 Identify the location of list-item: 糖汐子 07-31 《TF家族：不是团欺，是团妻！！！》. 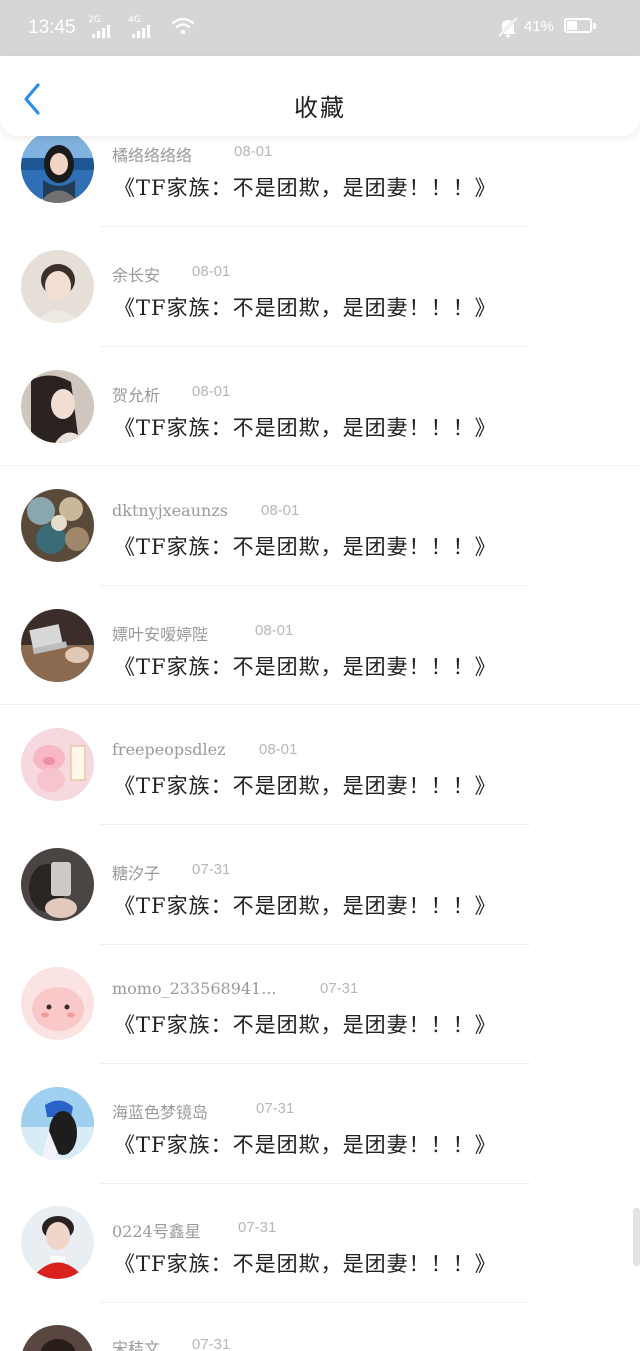
(320, 897).